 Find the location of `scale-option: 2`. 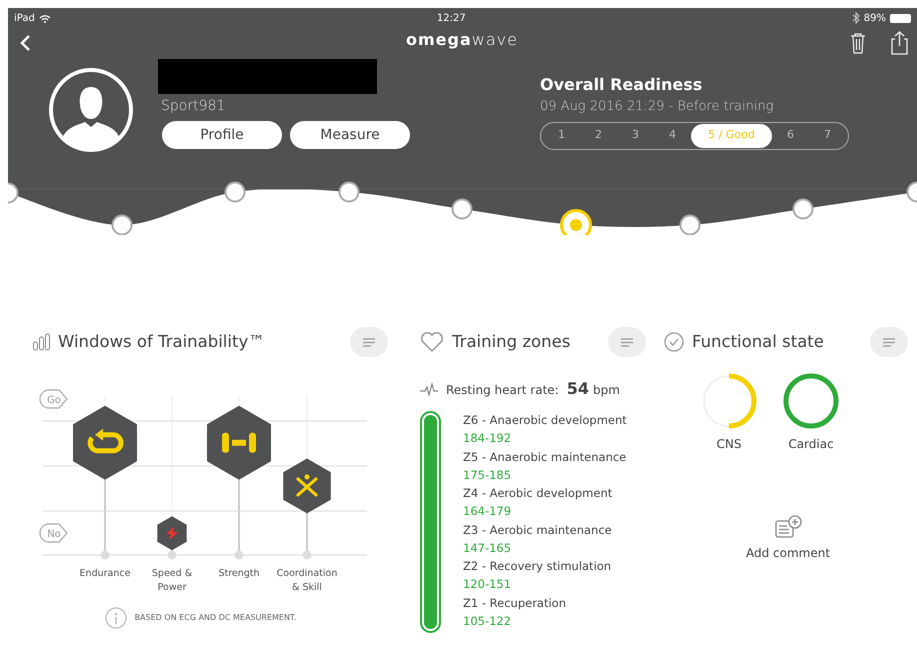

scale-option: 2 is located at coordinates (598, 136).